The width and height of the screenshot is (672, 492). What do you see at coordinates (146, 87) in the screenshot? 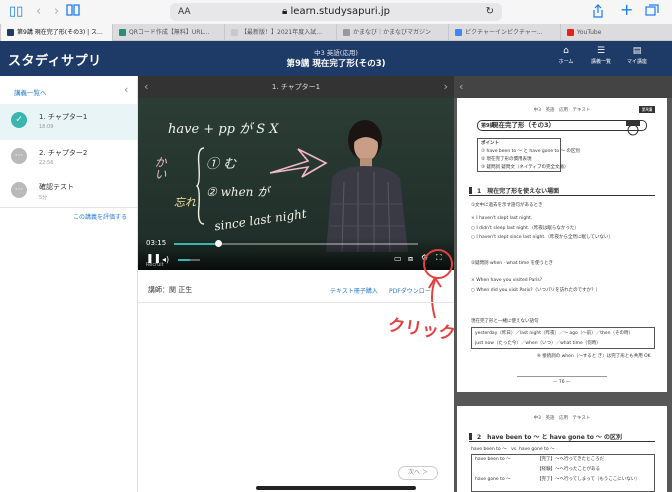
I see `prev-chapter-icon: ‹` at bounding box center [146, 87].